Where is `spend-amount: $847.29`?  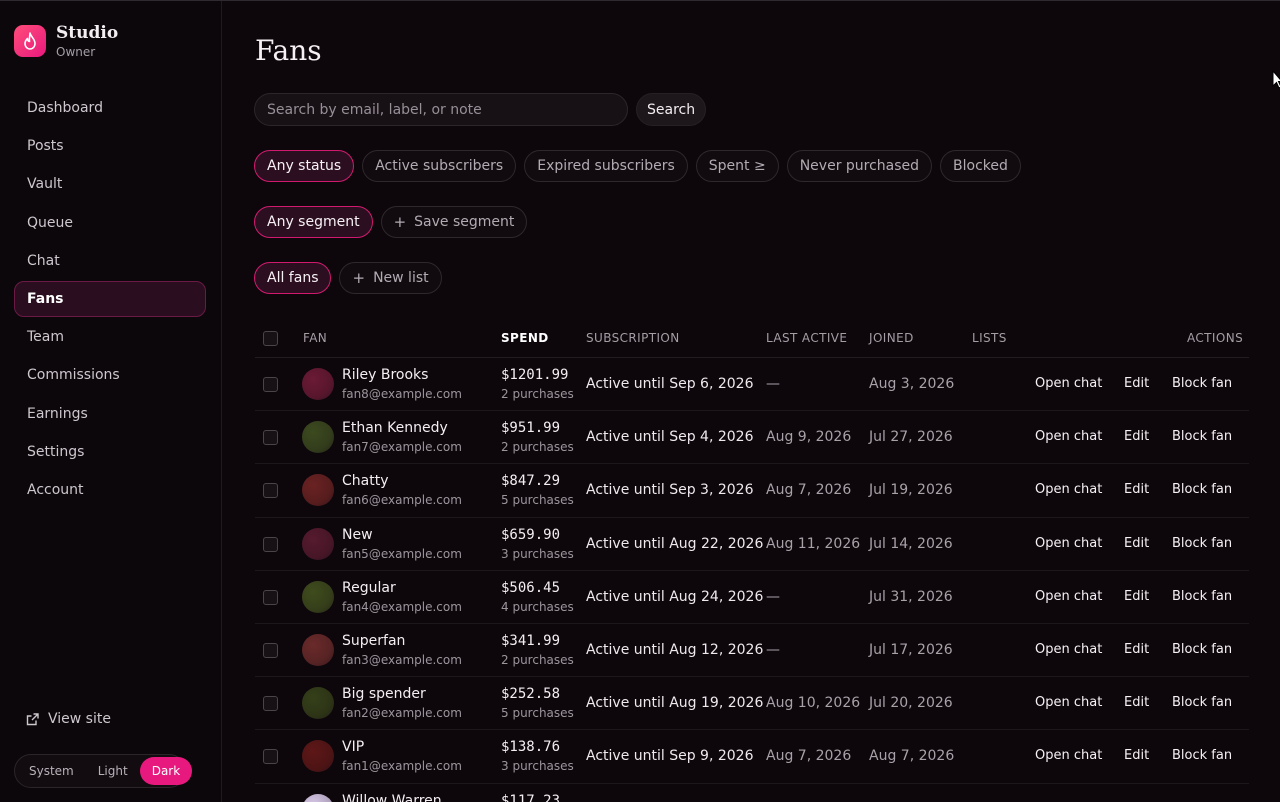
spend-amount: $847.29 is located at coordinates (531, 481).